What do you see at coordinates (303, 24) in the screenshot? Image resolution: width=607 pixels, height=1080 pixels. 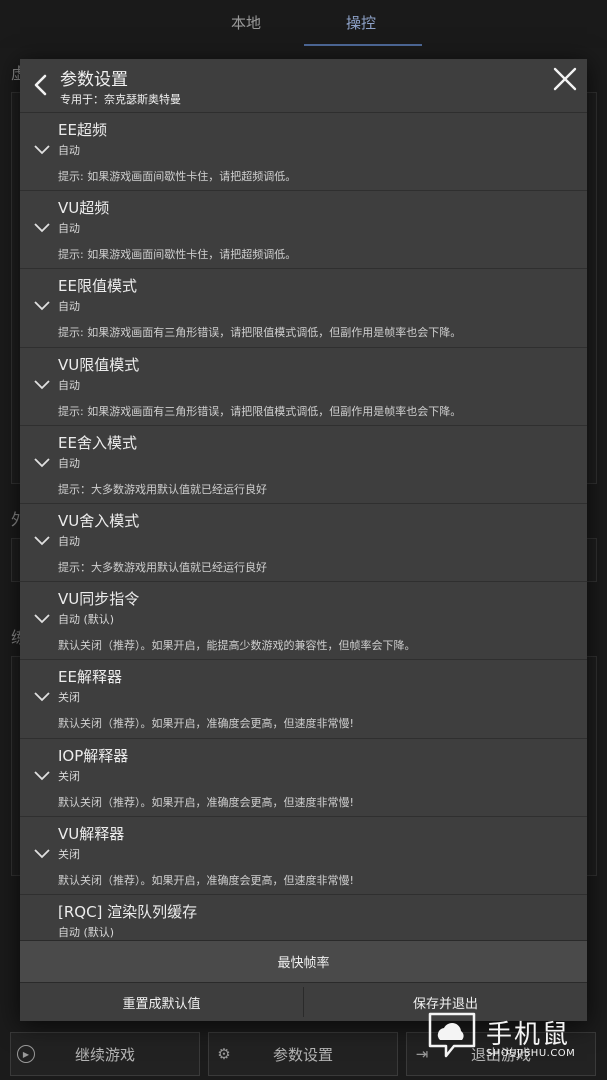 I see `top-tab-bar: 本地 操控` at bounding box center [303, 24].